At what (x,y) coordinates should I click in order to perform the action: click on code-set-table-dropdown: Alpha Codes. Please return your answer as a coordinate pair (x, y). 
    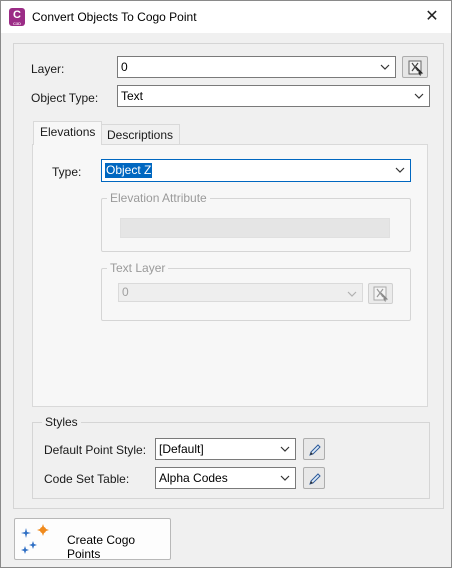
    Looking at the image, I should click on (225, 478).